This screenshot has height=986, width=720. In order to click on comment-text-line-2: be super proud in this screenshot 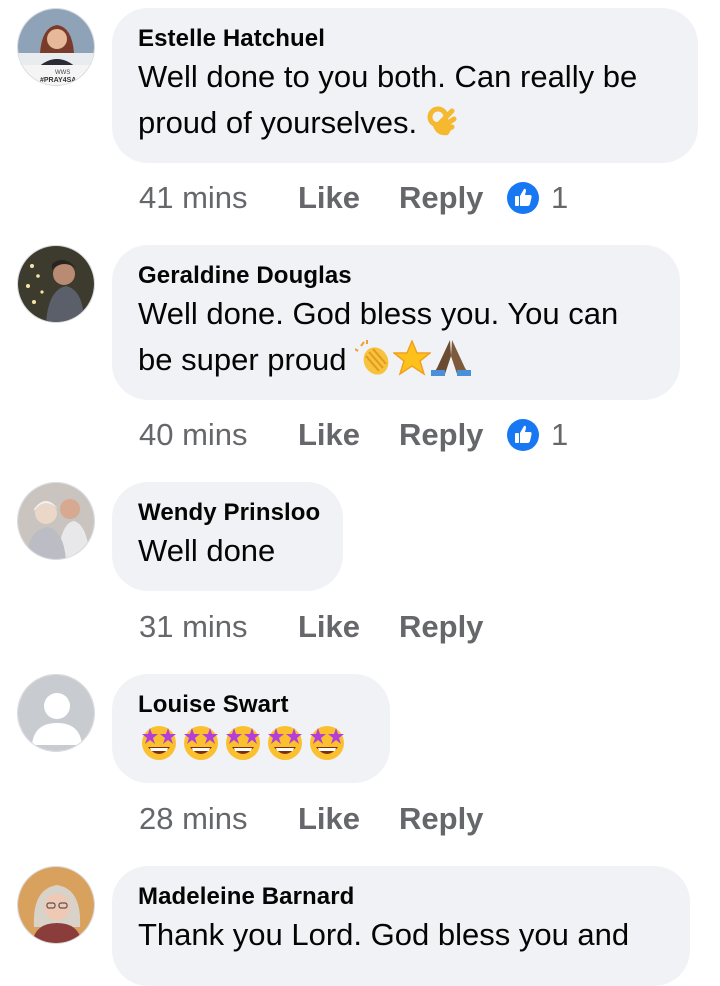, I will do `click(396, 363)`.